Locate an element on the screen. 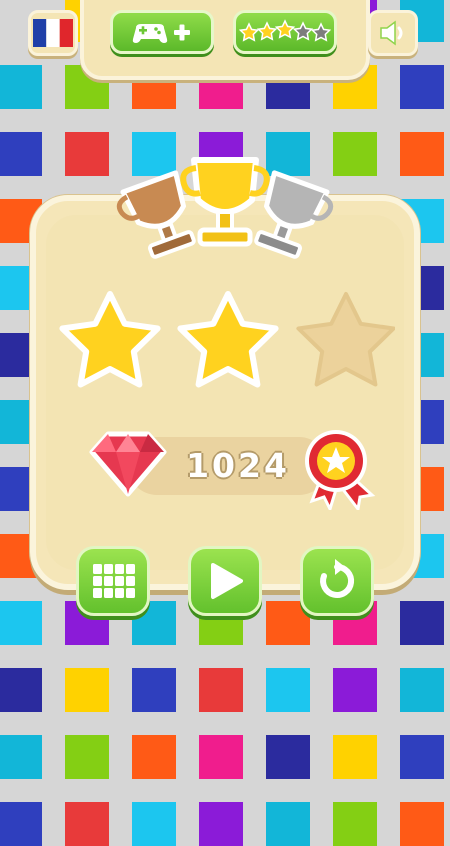 The image size is (450, 846). trophies-group is located at coordinates (225, 208).